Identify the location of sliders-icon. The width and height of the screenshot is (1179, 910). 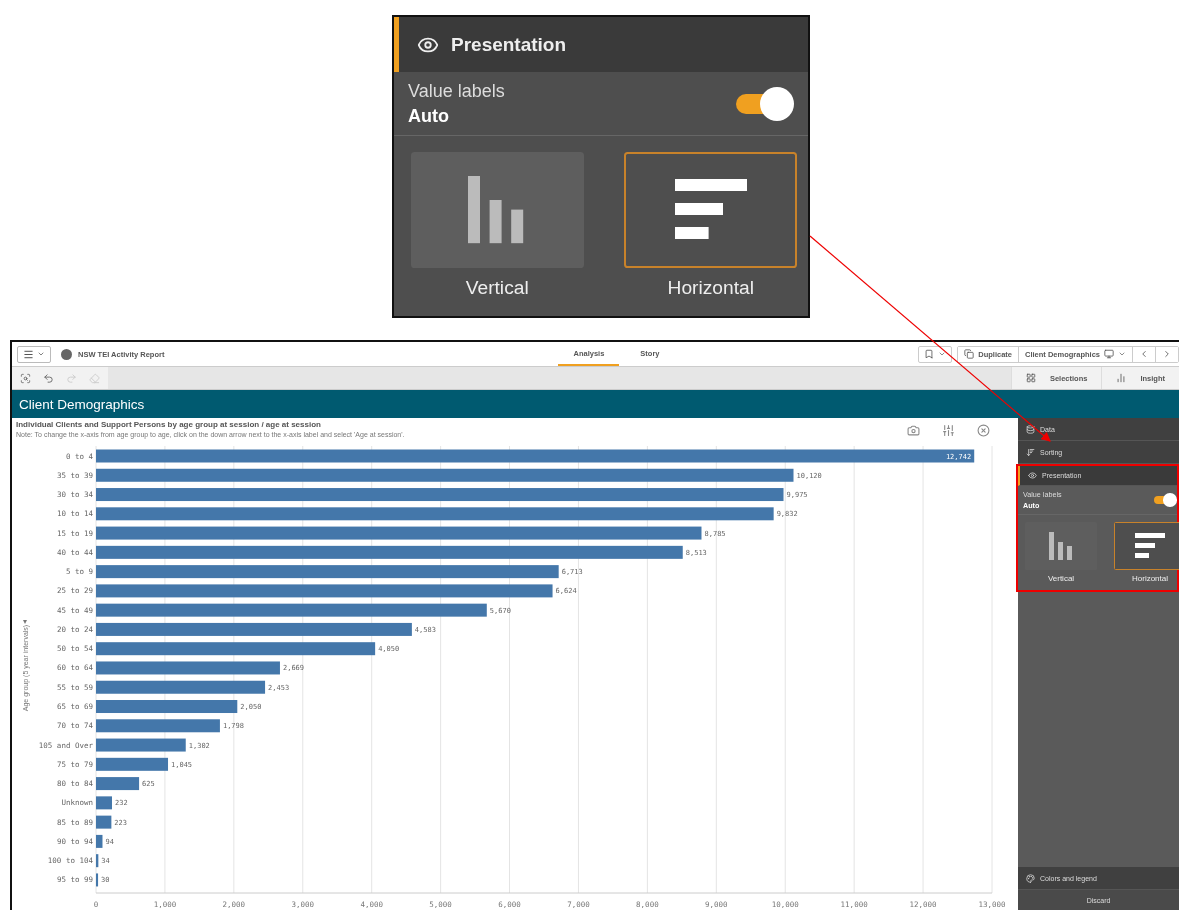
(948, 430).